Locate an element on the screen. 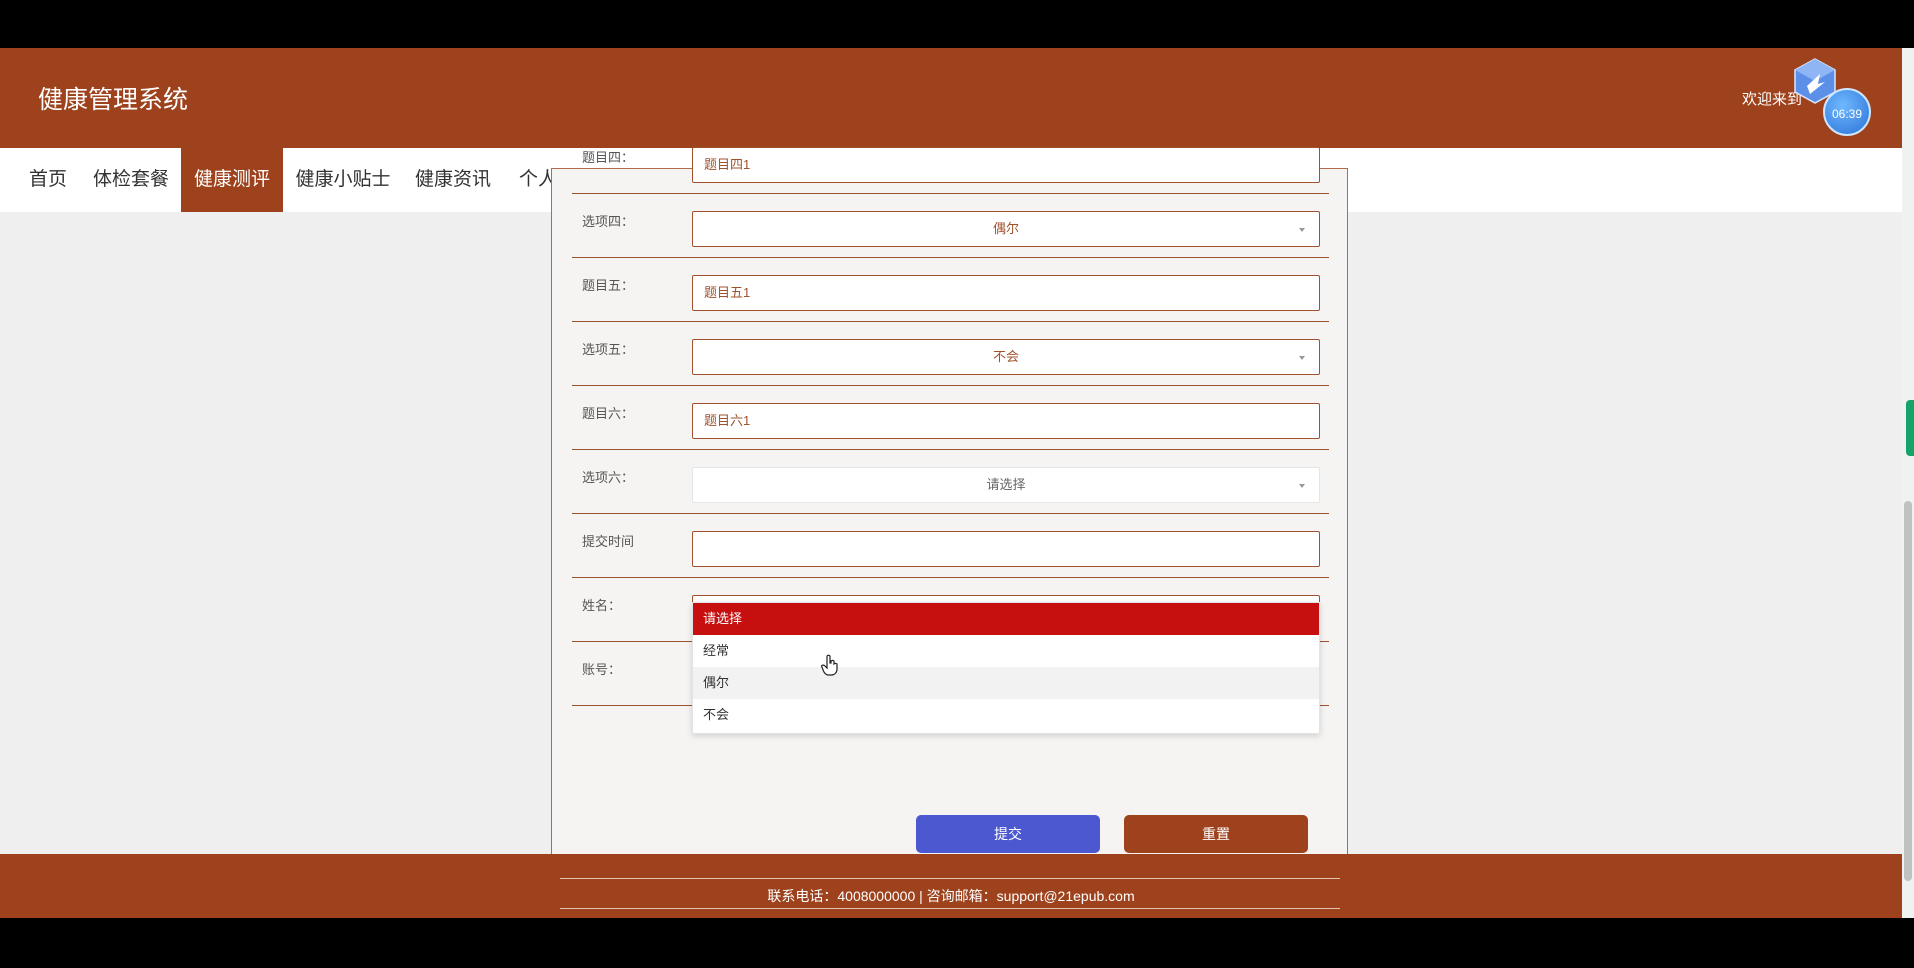 This screenshot has height=968, width=1914. option-6-select: 请选择 is located at coordinates (1006, 485).